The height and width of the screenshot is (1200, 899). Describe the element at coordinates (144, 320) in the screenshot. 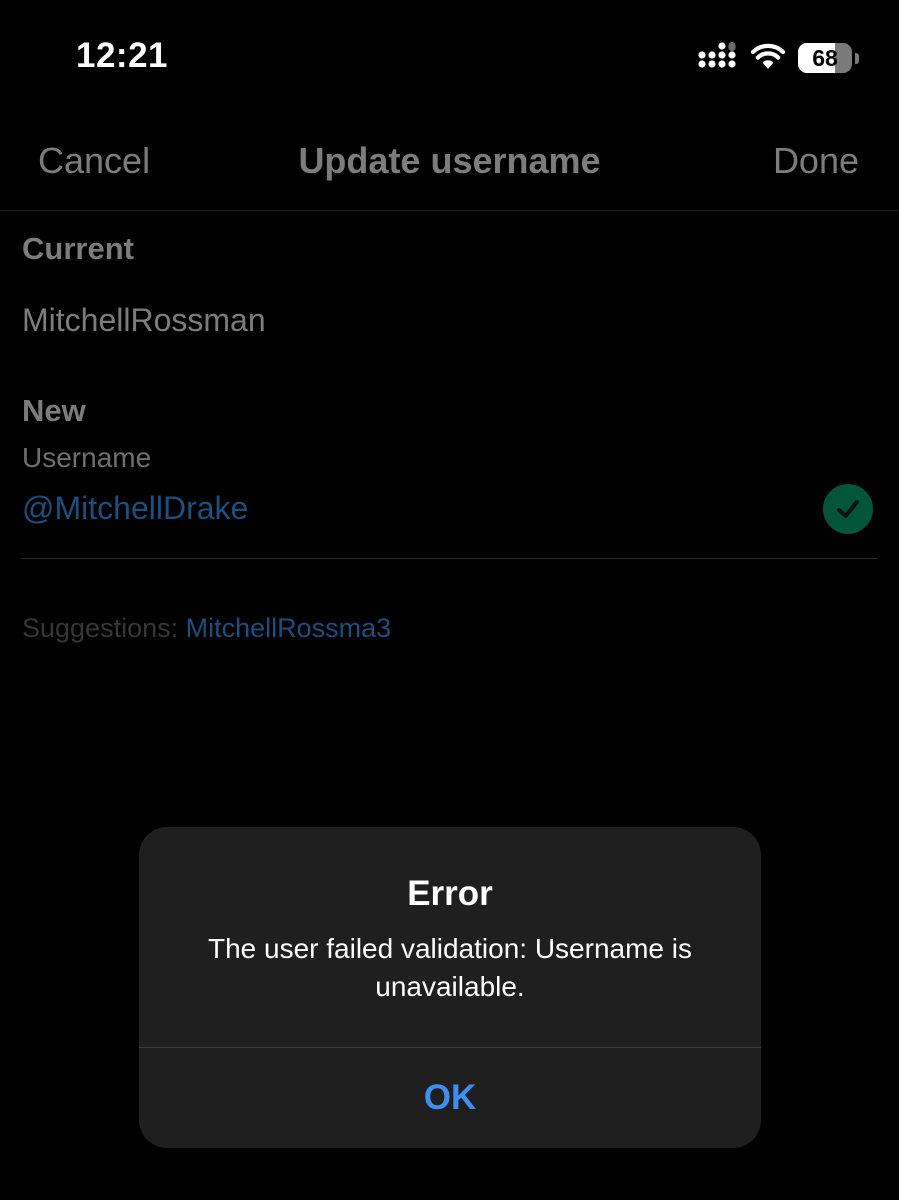

I see `current-username: MitchellRossman` at that location.